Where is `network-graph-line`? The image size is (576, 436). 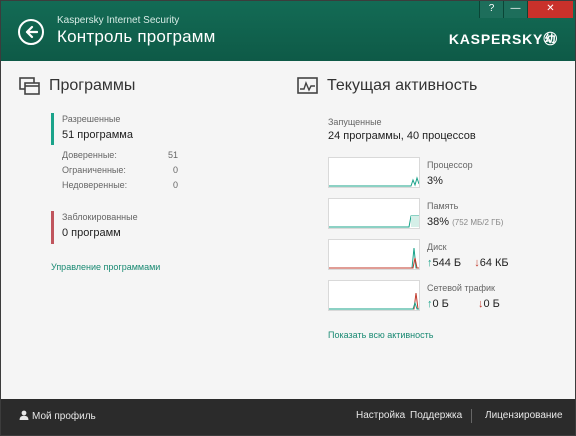 network-graph-line is located at coordinates (374, 301).